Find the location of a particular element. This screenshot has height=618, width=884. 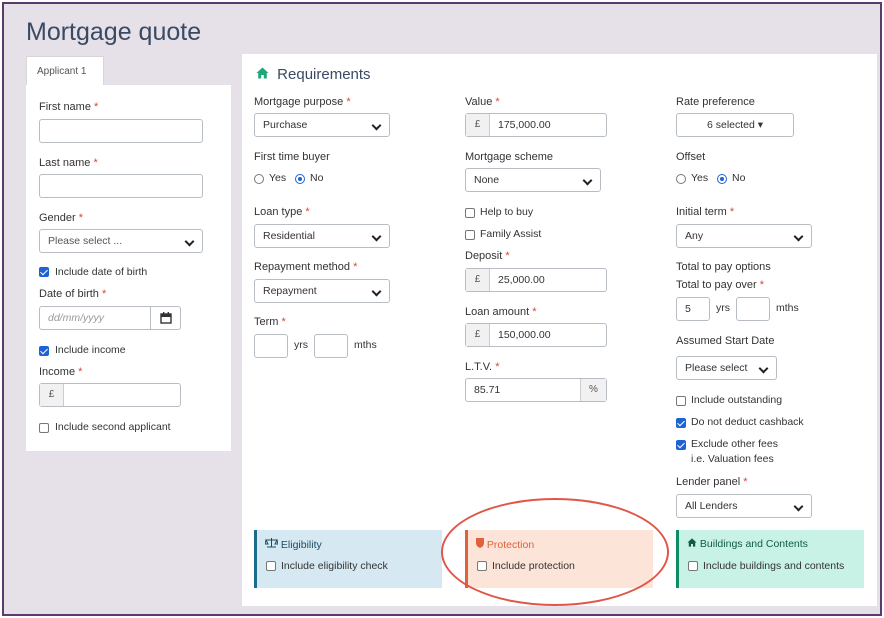

initial-term-value: Any is located at coordinates (694, 236).